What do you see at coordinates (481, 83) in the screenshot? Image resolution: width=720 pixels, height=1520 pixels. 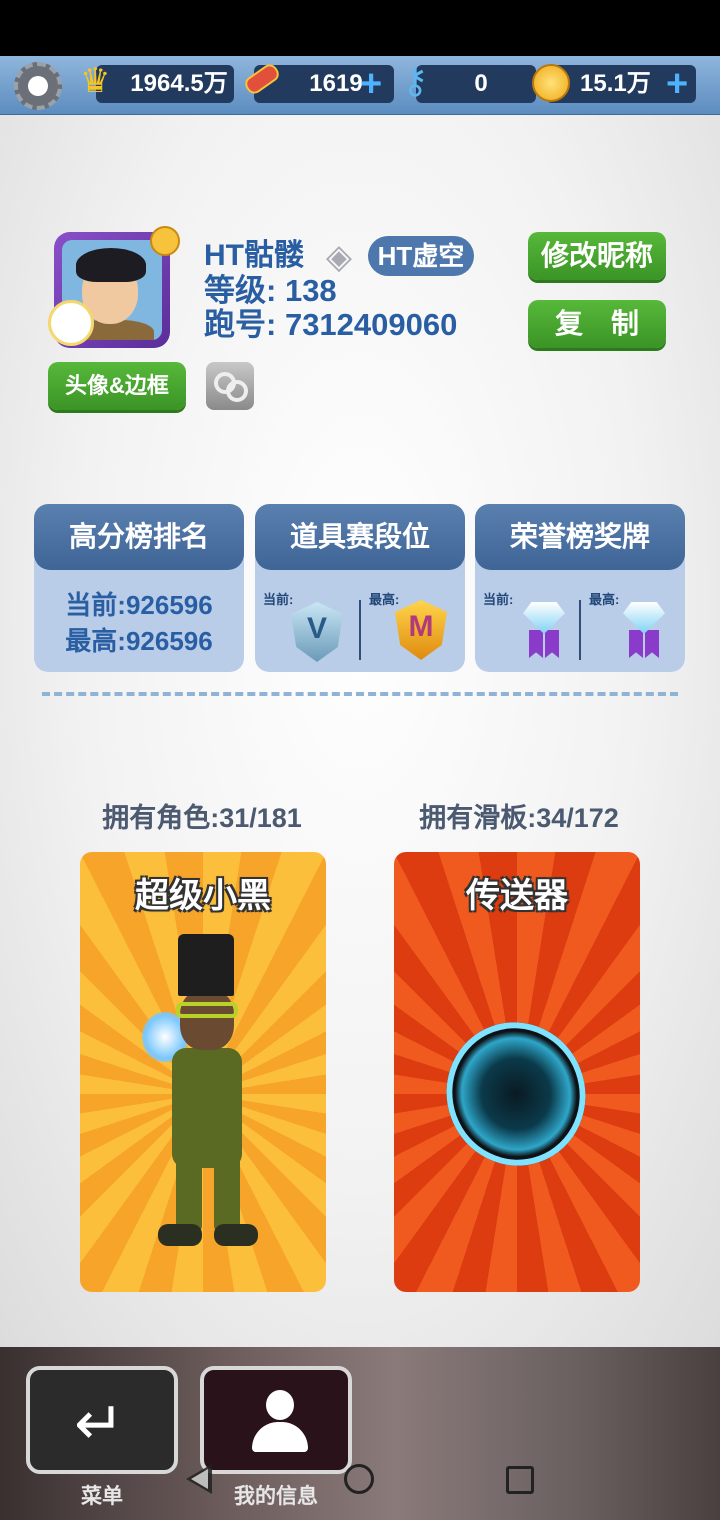 I see `keys-value: 0` at bounding box center [481, 83].